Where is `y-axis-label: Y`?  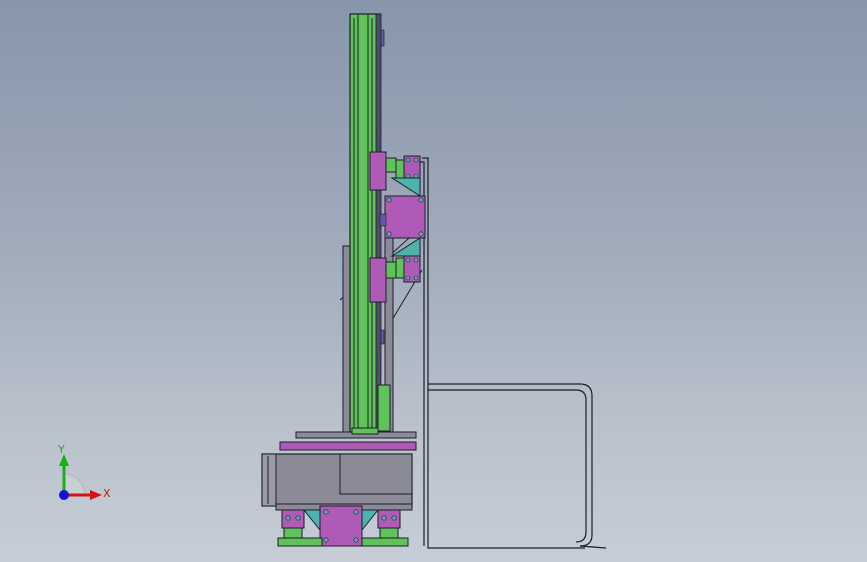 y-axis-label: Y is located at coordinates (61, 449).